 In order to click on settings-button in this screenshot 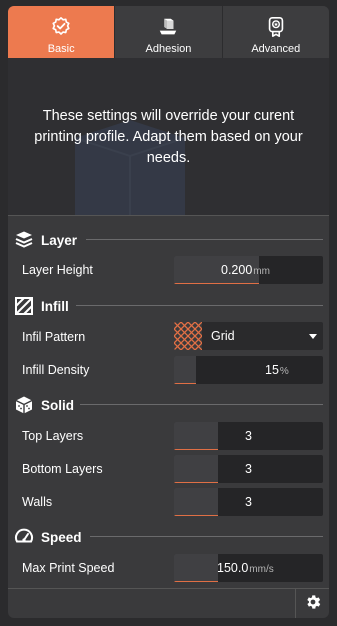, I will do `click(312, 603)`.